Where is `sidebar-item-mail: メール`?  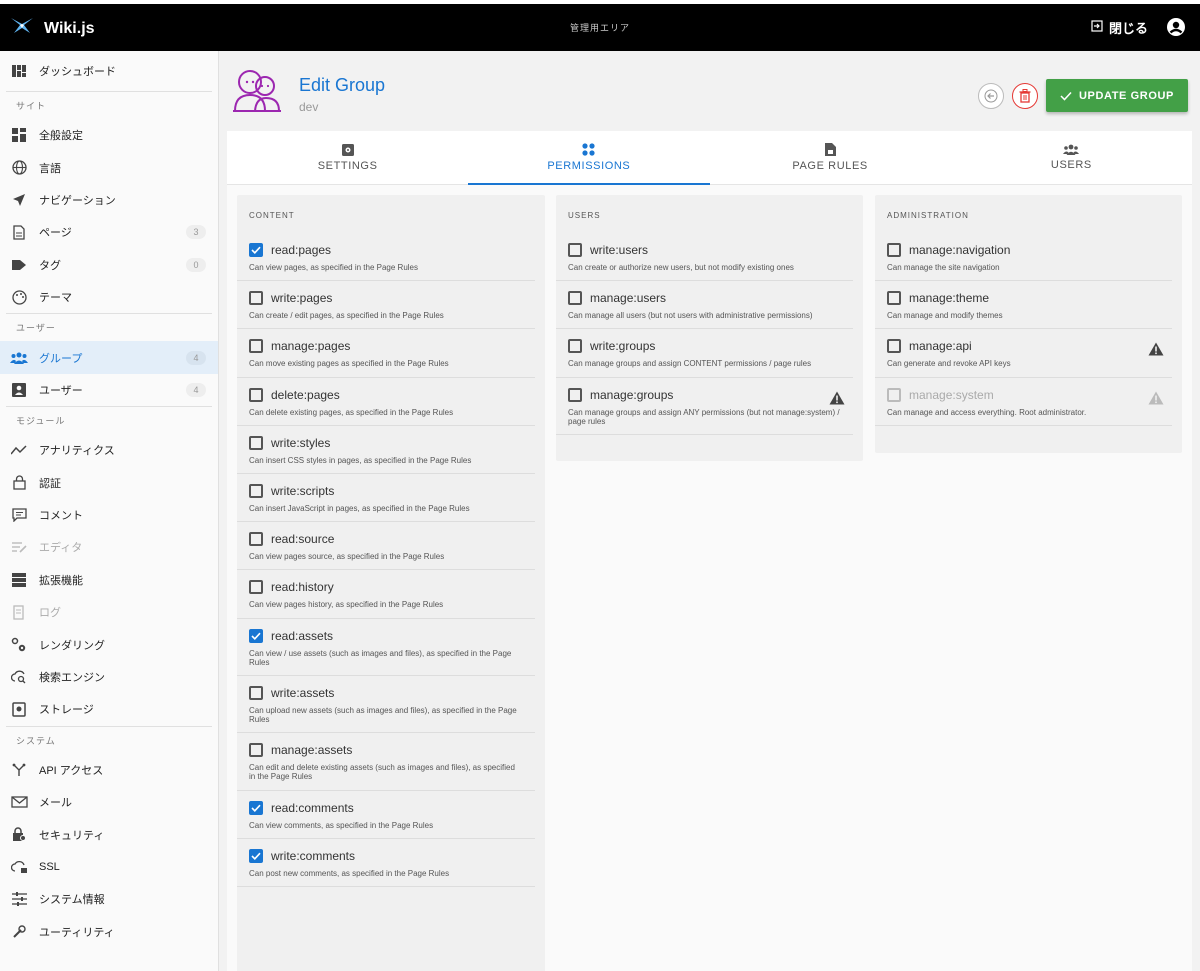 sidebar-item-mail: メール is located at coordinates (109, 802).